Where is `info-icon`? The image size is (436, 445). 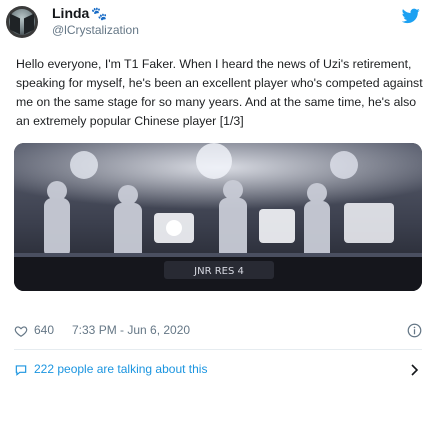 info-icon is located at coordinates (414, 330).